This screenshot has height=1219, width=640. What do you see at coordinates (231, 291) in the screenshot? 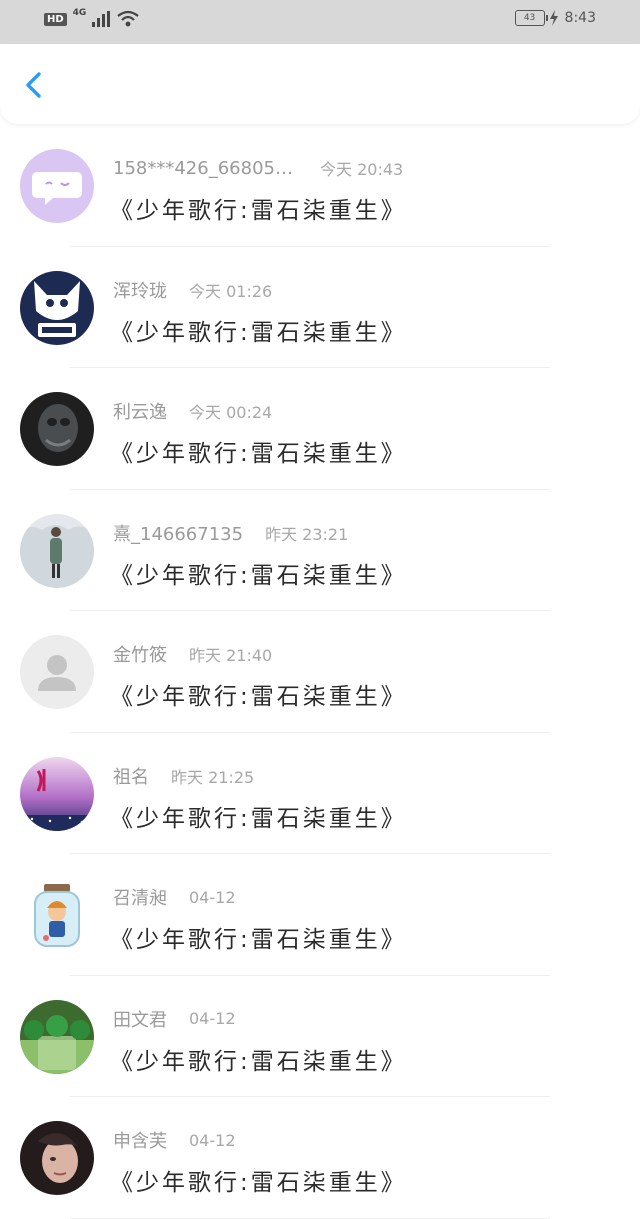
I see `message-time: 今天 01:26` at bounding box center [231, 291].